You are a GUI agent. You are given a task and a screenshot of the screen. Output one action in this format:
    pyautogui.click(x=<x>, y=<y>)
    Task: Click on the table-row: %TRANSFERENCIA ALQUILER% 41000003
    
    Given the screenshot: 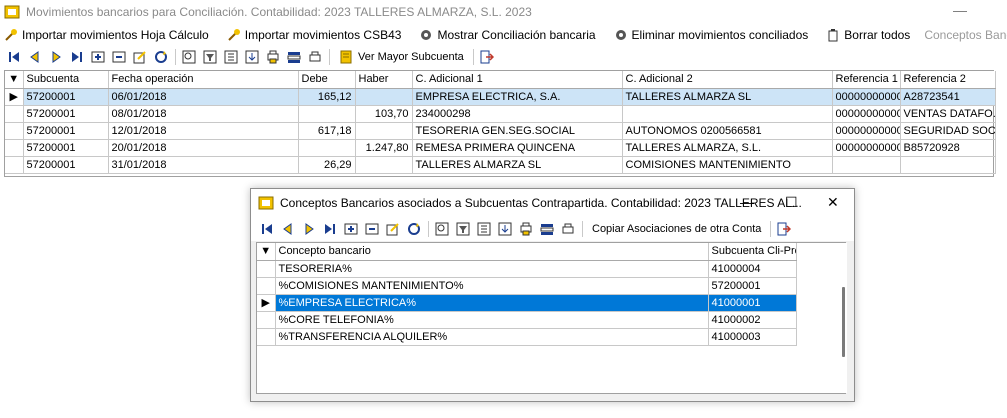 What is the action you would take?
    pyautogui.click(x=527, y=337)
    